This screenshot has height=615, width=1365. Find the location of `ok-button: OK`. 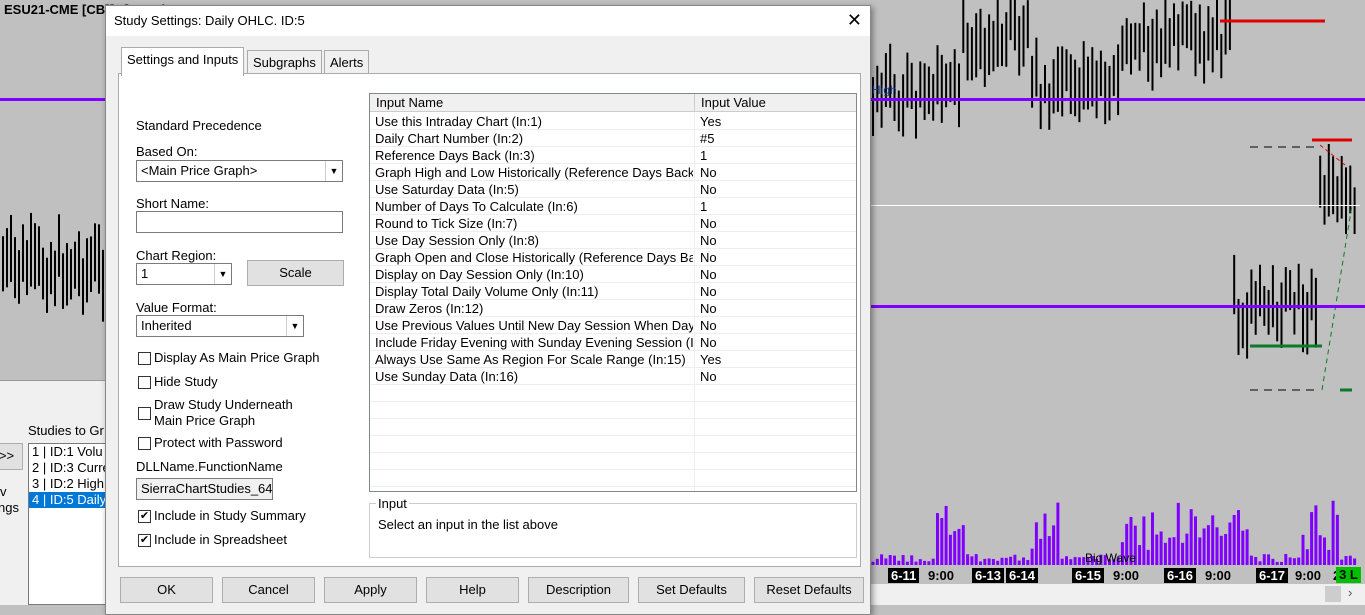

ok-button: OK is located at coordinates (166, 590).